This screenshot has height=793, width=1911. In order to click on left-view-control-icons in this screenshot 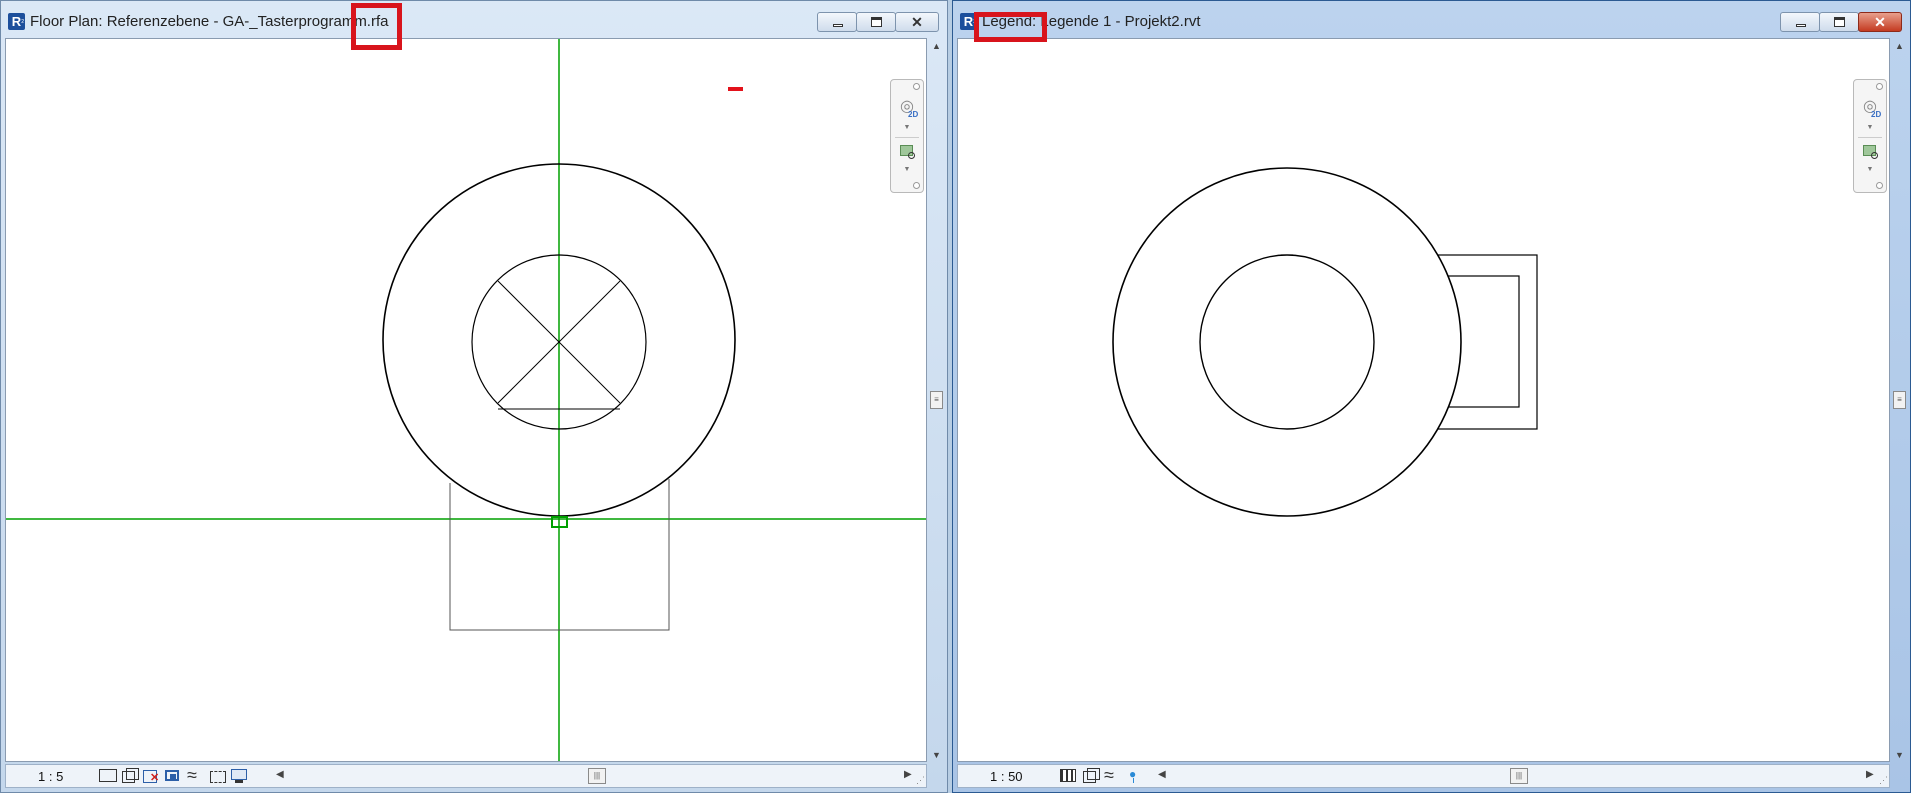, I will do `click(174, 775)`.